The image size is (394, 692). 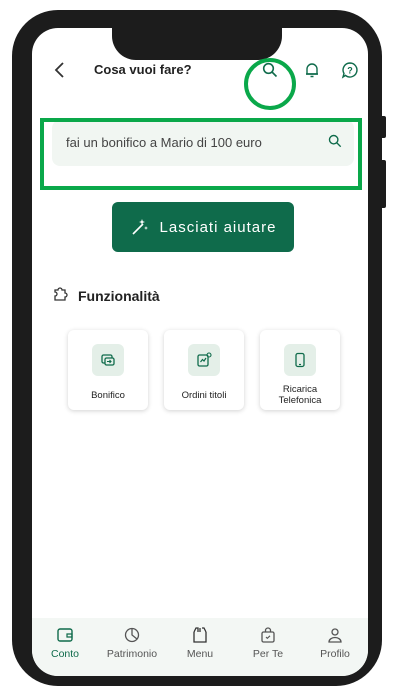 What do you see at coordinates (218, 227) in the screenshot?
I see `help-me-label: Lasciati aiutare` at bounding box center [218, 227].